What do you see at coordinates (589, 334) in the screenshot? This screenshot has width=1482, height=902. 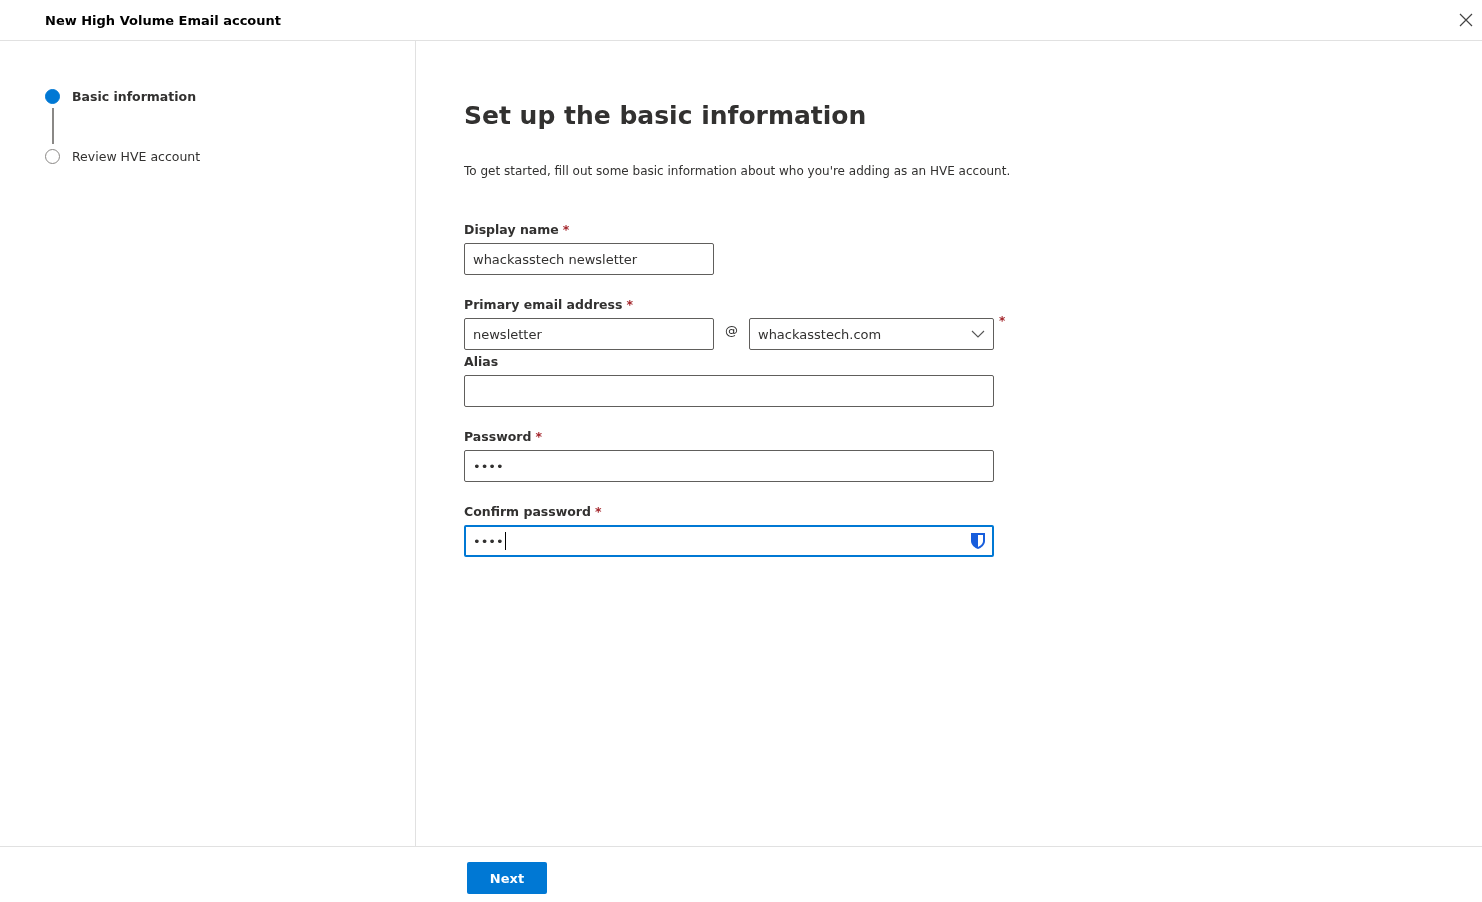 I see `input-field: newsletter` at bounding box center [589, 334].